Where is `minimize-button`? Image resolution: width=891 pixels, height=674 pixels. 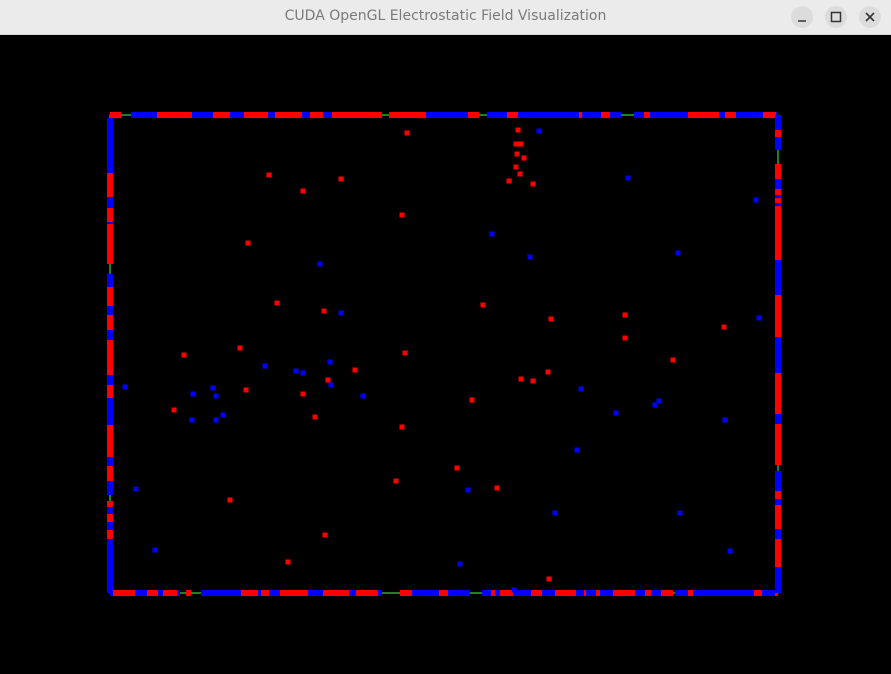 minimize-button is located at coordinates (802, 17).